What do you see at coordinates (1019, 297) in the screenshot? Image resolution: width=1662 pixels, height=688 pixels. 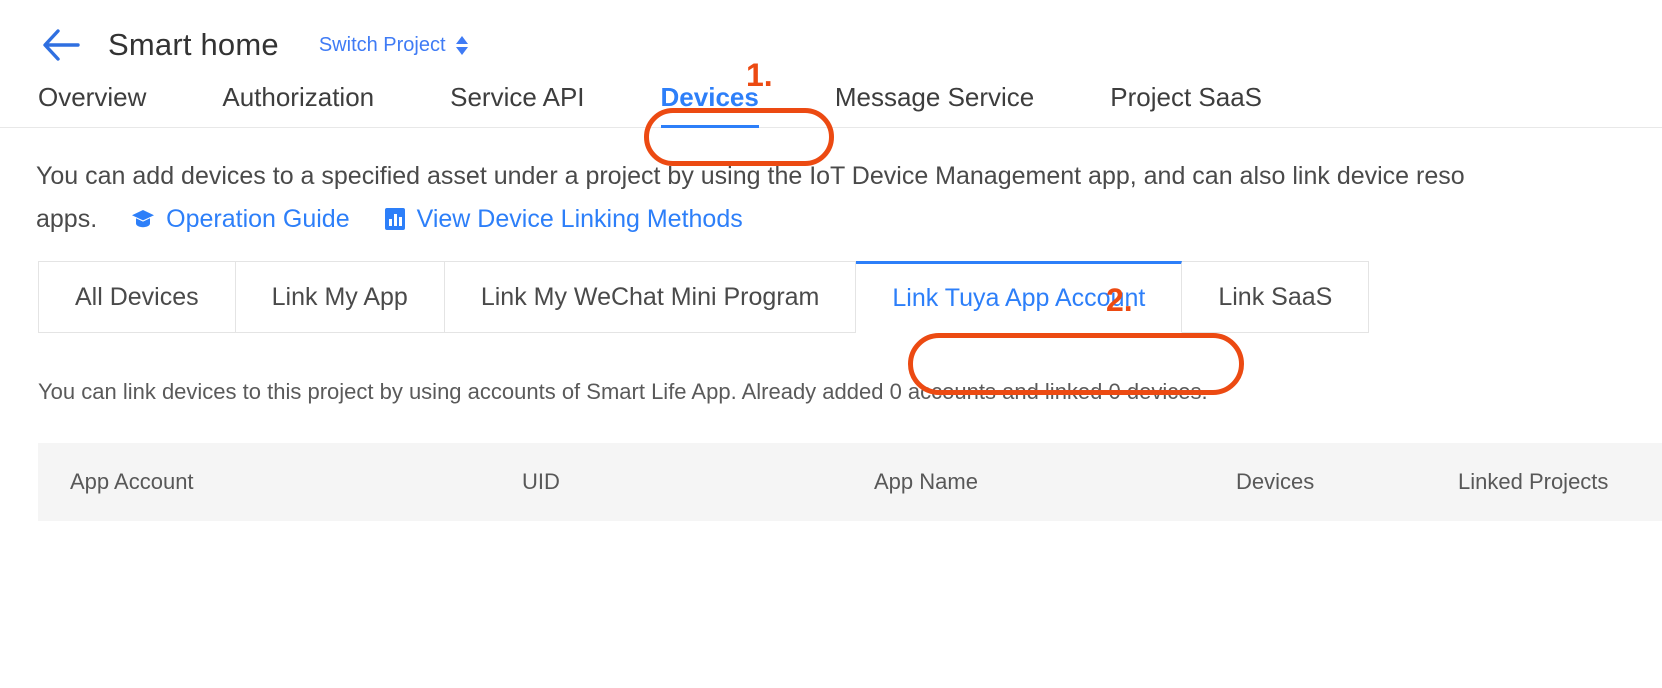 I see `sub-tab-link-tuya-app-account: Link Tuya App Account` at bounding box center [1019, 297].